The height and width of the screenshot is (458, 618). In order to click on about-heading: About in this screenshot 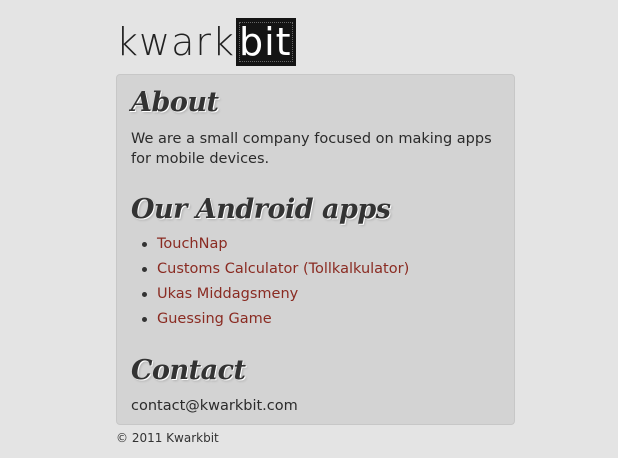, I will do `click(175, 102)`.